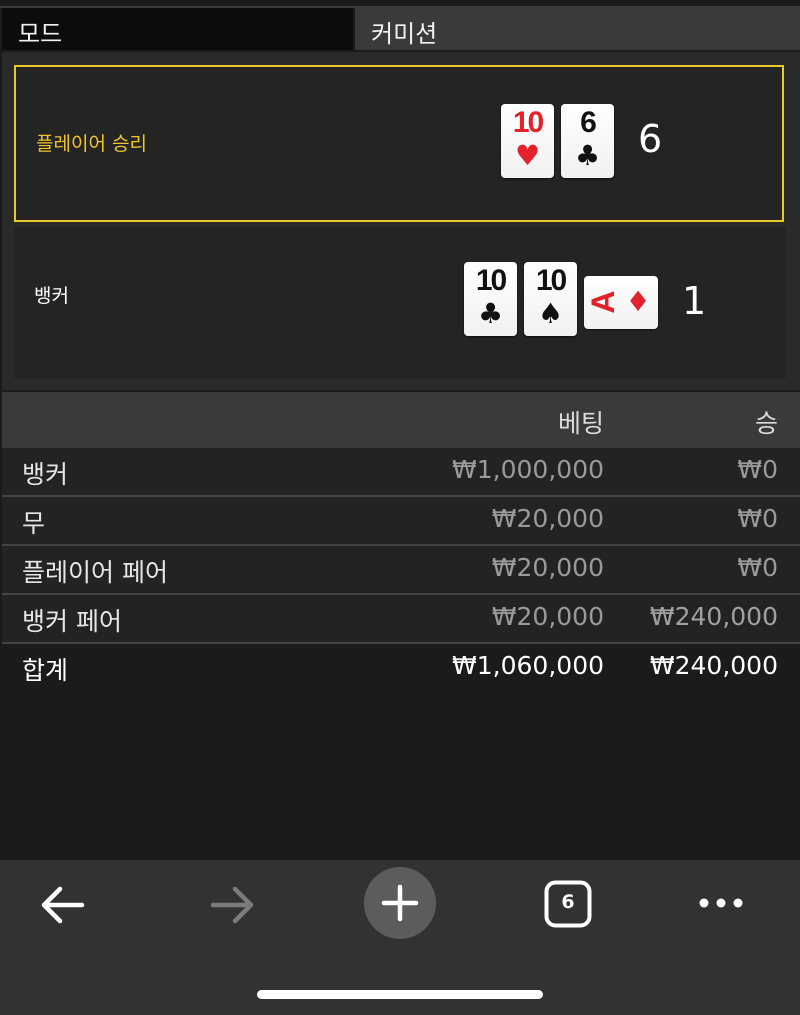 Image resolution: width=800 pixels, height=1015 pixels. I want to click on player-result-label: 플레이어 승리, so click(91, 144).